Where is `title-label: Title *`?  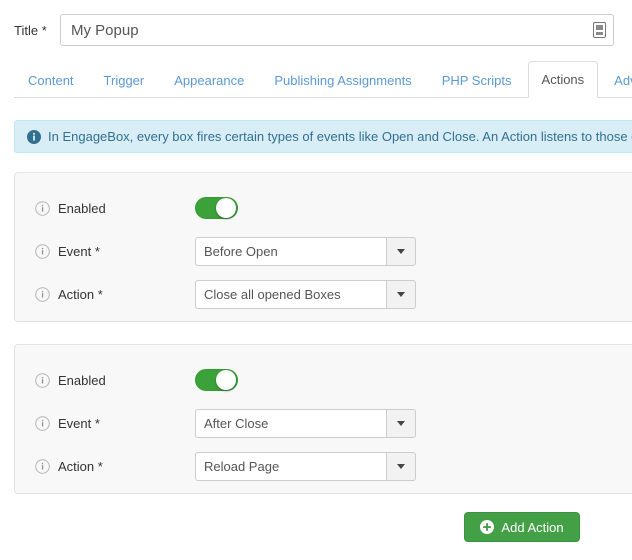
title-label: Title * is located at coordinates (37, 30).